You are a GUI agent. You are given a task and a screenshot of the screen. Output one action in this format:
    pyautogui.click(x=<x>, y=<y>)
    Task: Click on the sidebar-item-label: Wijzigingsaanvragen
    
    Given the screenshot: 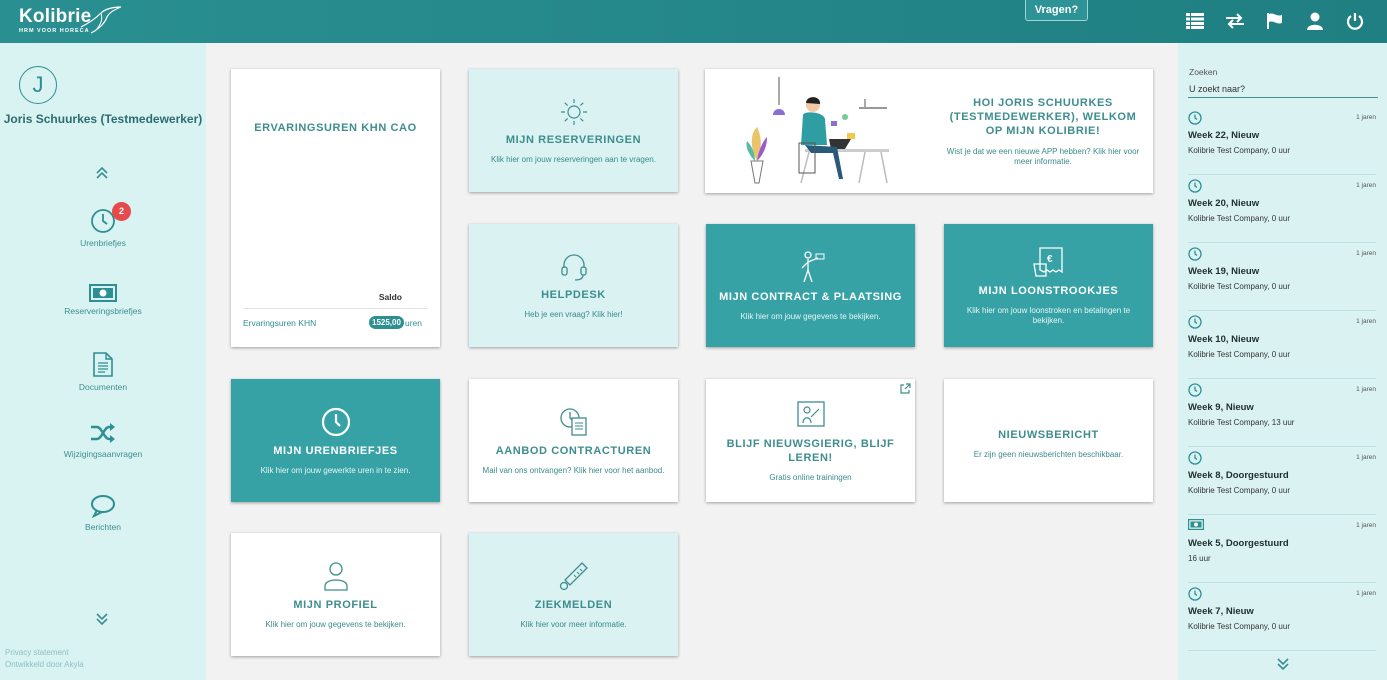 What is the action you would take?
    pyautogui.click(x=103, y=454)
    